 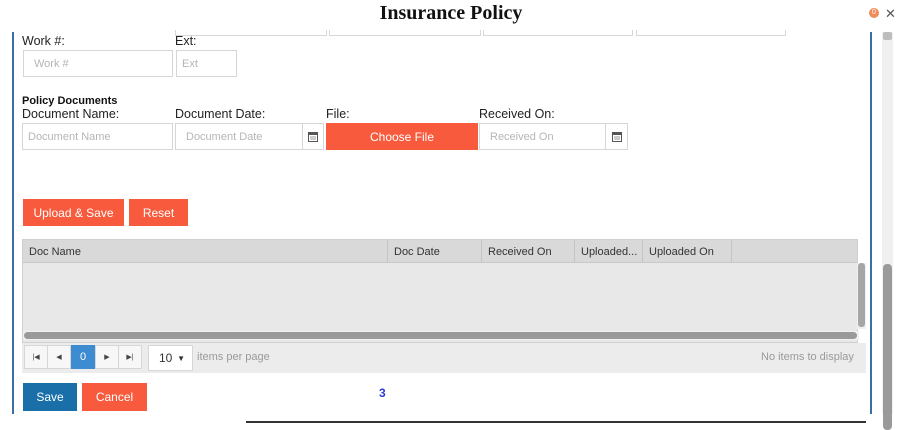 What do you see at coordinates (435, 251) in the screenshot?
I see `column-header-doc-date: Doc Date` at bounding box center [435, 251].